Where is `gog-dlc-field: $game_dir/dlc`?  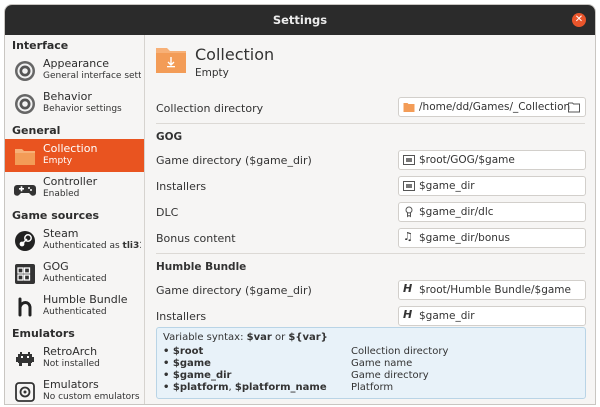
gog-dlc-field: $game_dir/dlc is located at coordinates (492, 212).